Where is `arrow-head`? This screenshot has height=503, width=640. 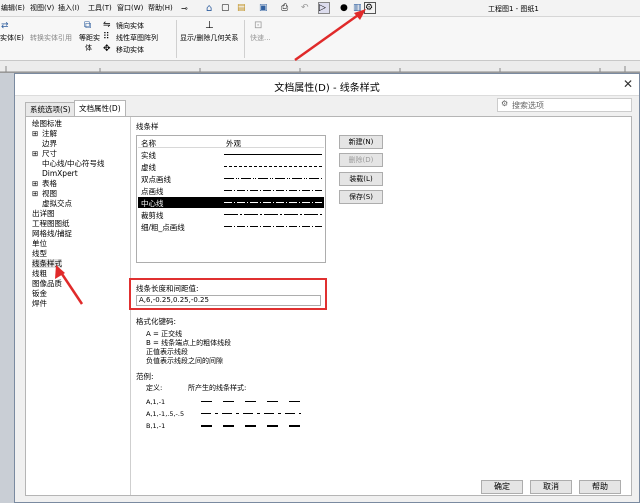 arrow-head is located at coordinates (360, 14).